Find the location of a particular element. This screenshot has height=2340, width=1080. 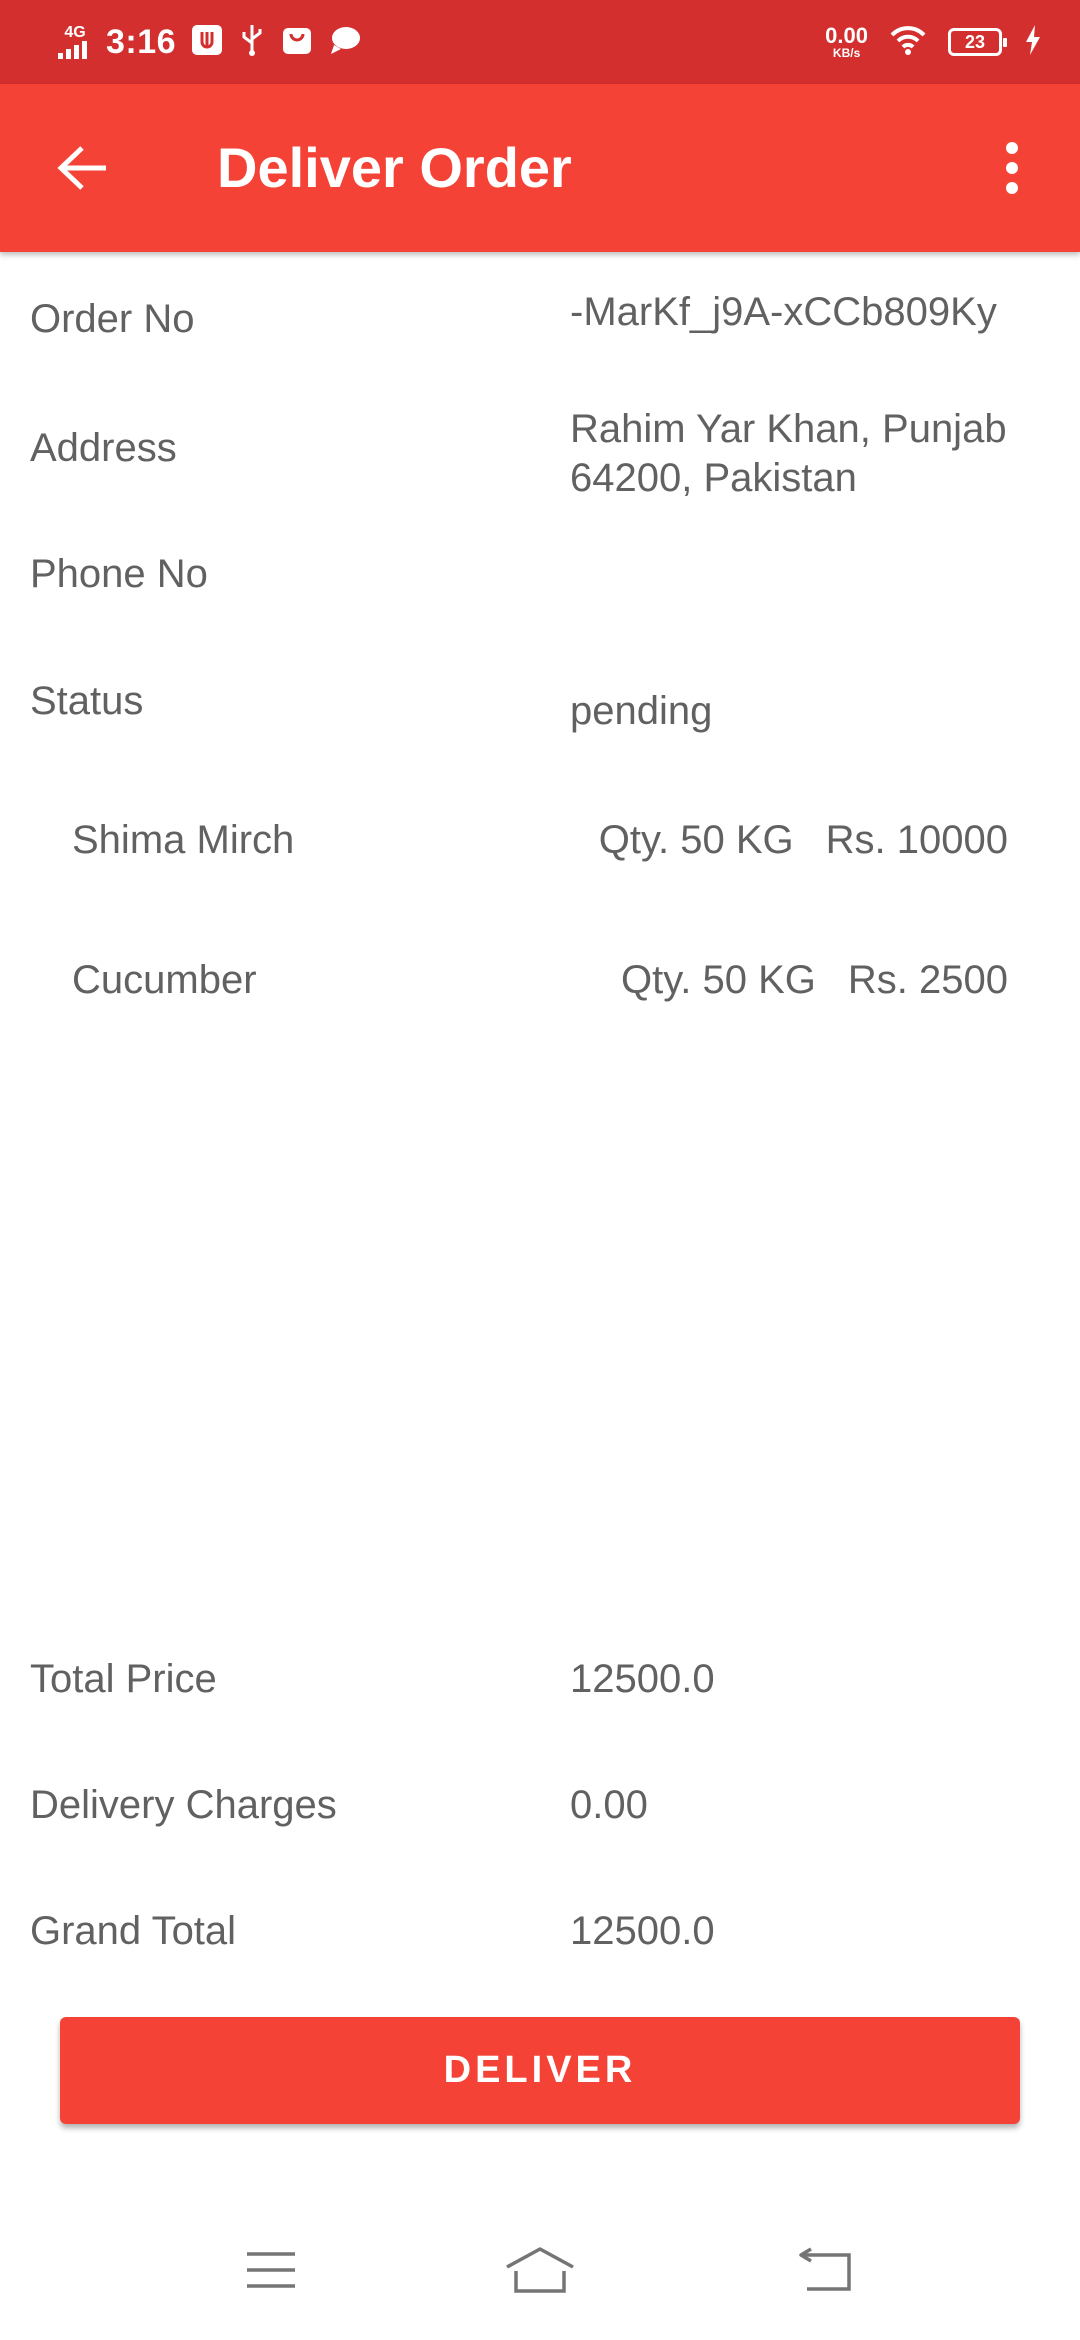

address-label: Address is located at coordinates (103, 448).